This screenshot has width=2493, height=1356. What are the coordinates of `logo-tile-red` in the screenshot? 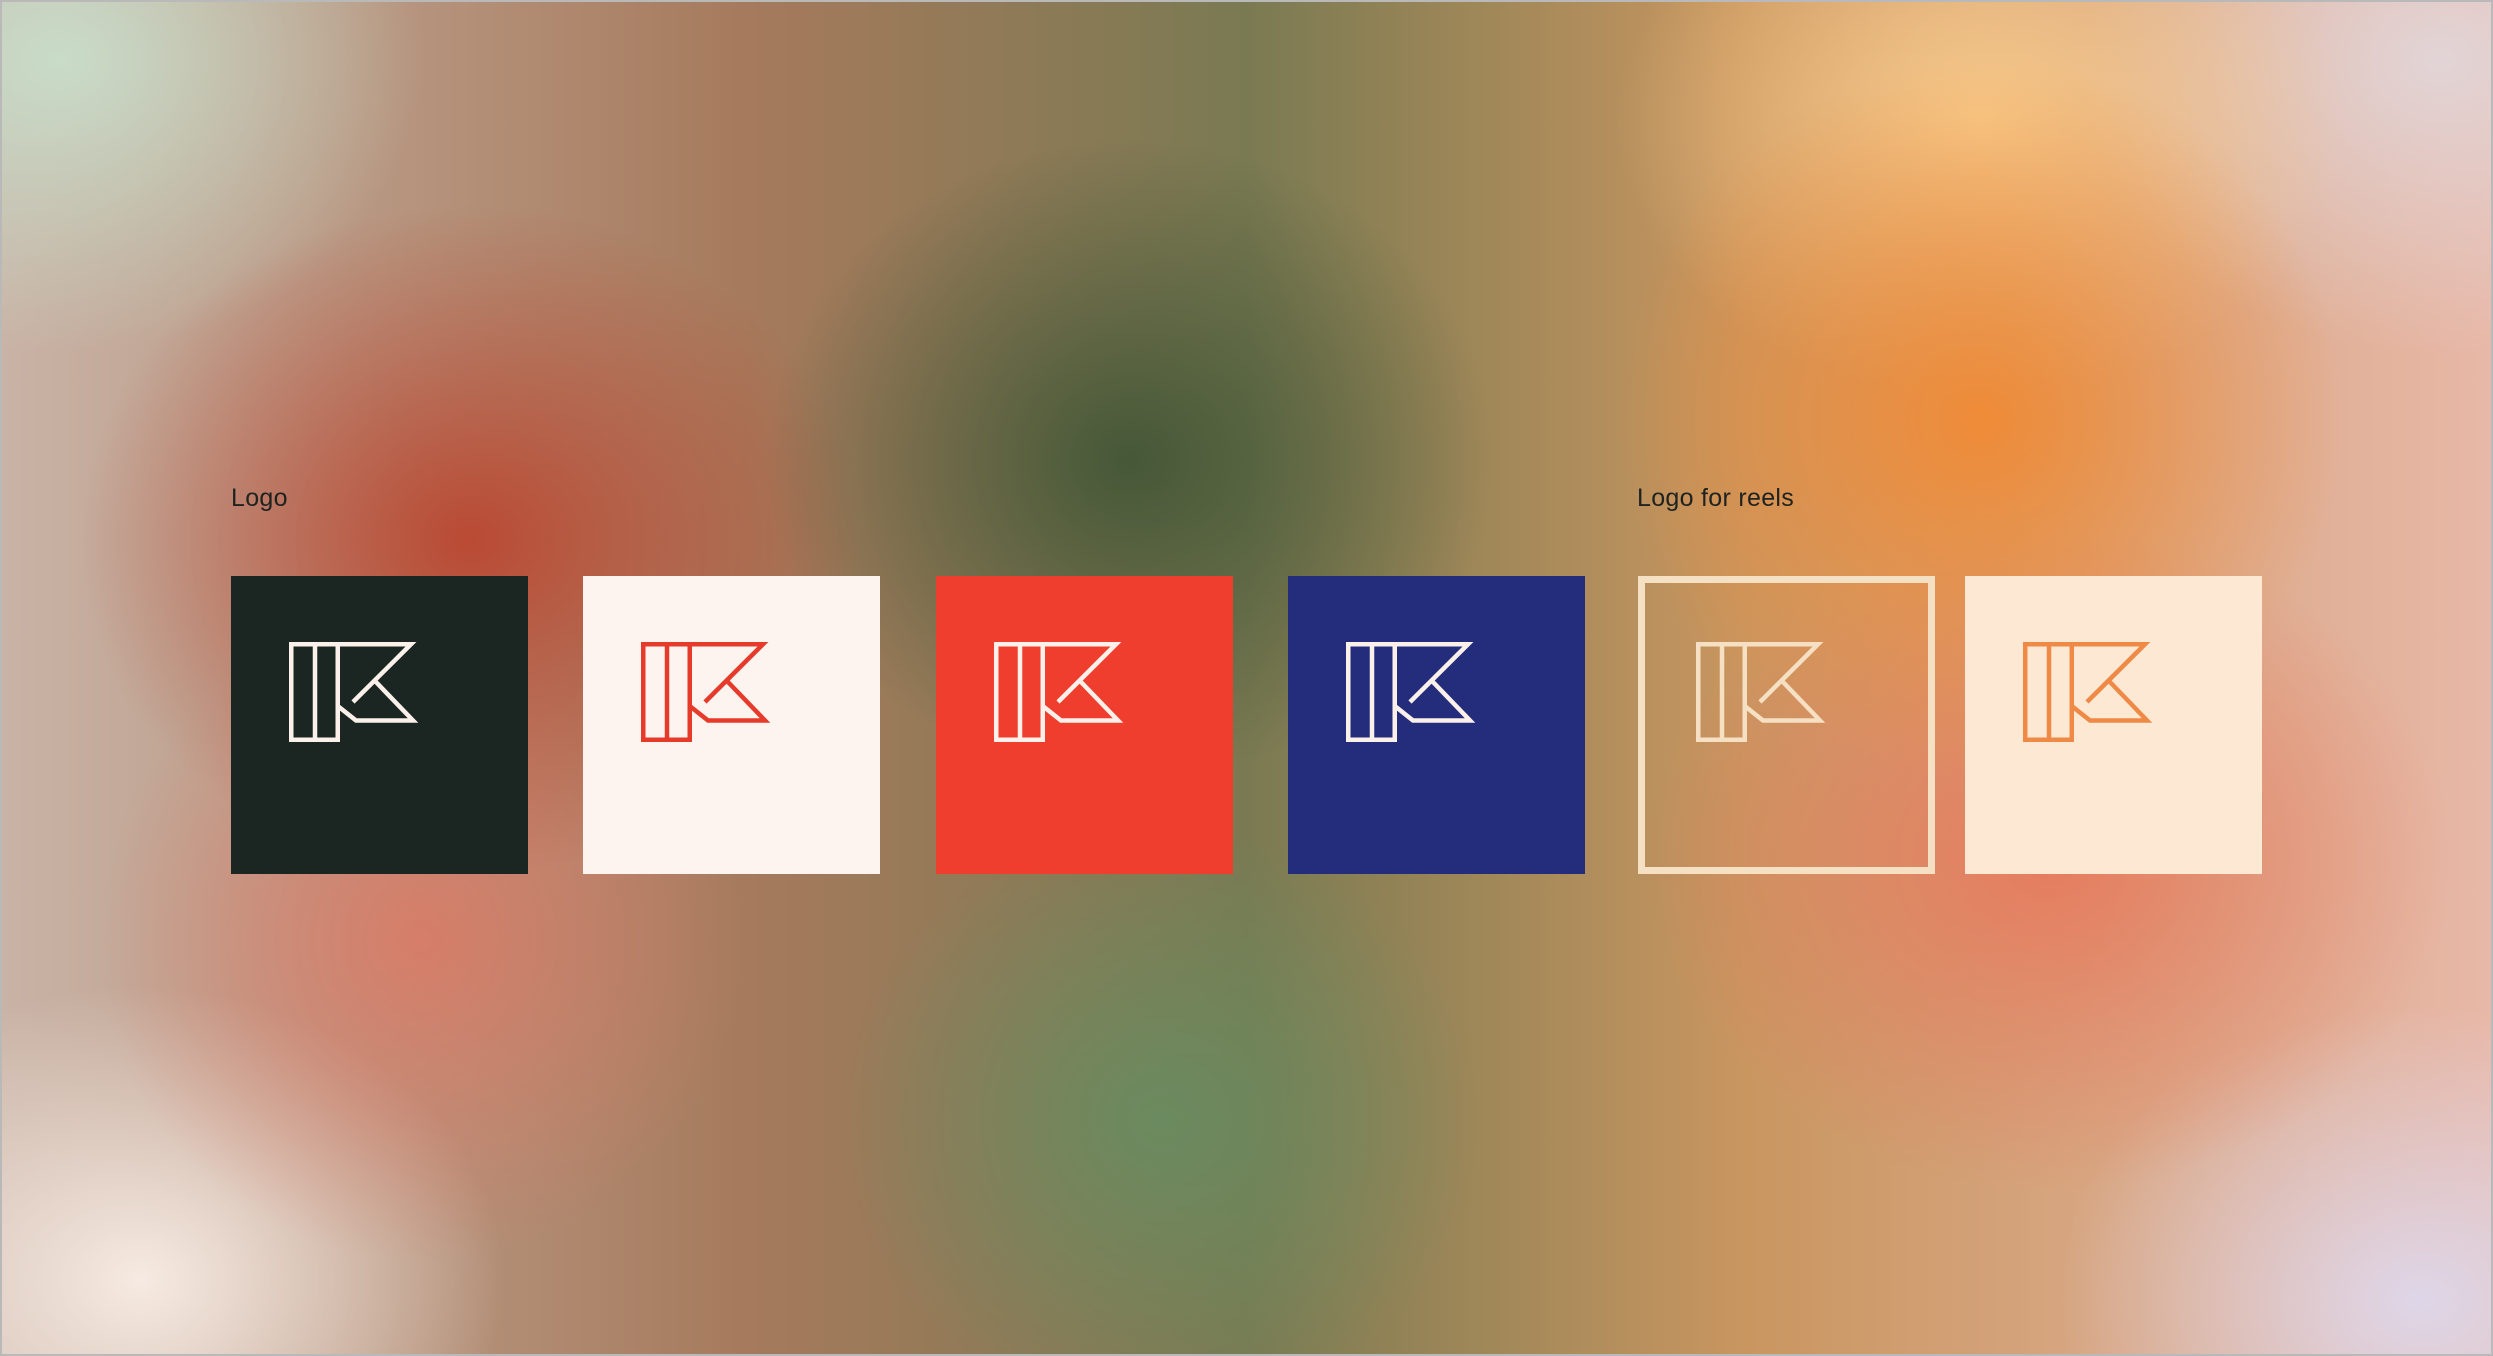 It's located at (1084, 725).